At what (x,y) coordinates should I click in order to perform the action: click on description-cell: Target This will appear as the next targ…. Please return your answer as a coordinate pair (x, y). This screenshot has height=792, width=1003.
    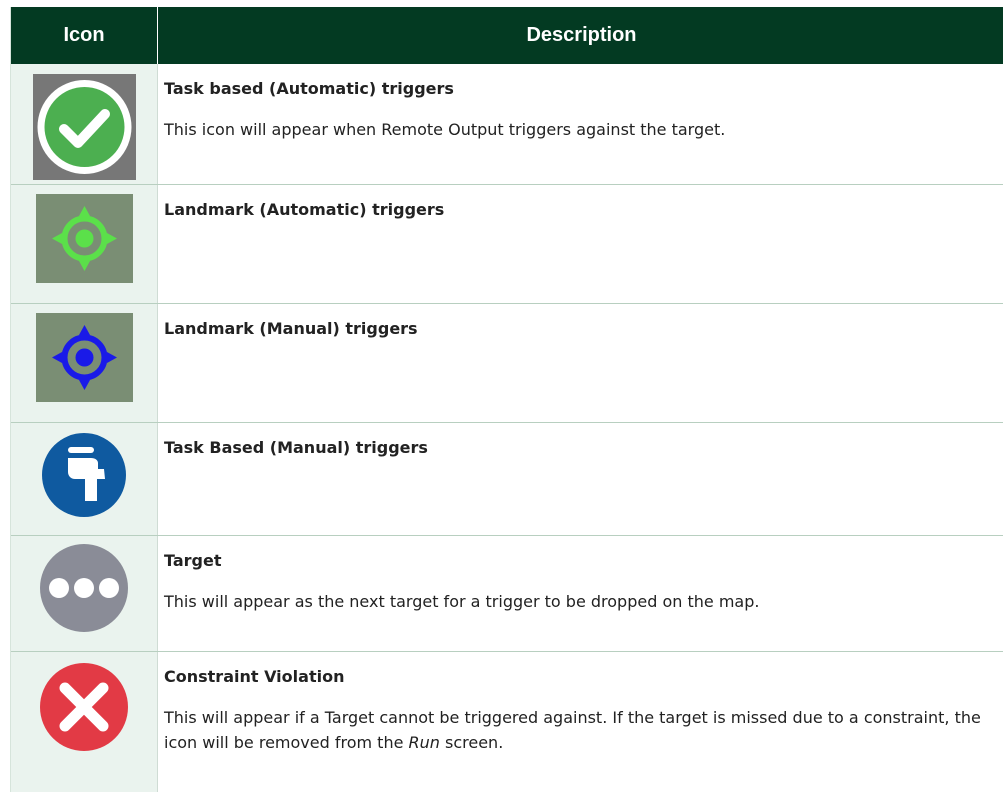
    Looking at the image, I should click on (580, 593).